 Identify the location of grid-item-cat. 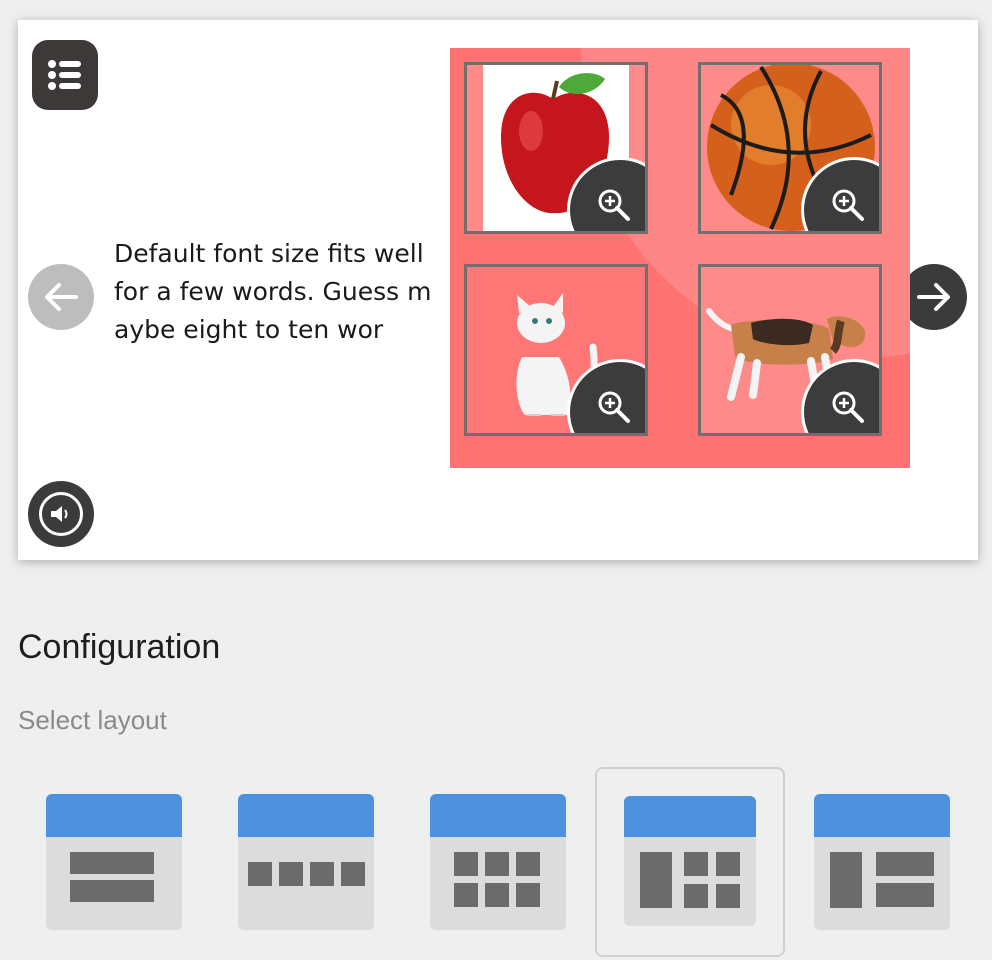
(556, 350).